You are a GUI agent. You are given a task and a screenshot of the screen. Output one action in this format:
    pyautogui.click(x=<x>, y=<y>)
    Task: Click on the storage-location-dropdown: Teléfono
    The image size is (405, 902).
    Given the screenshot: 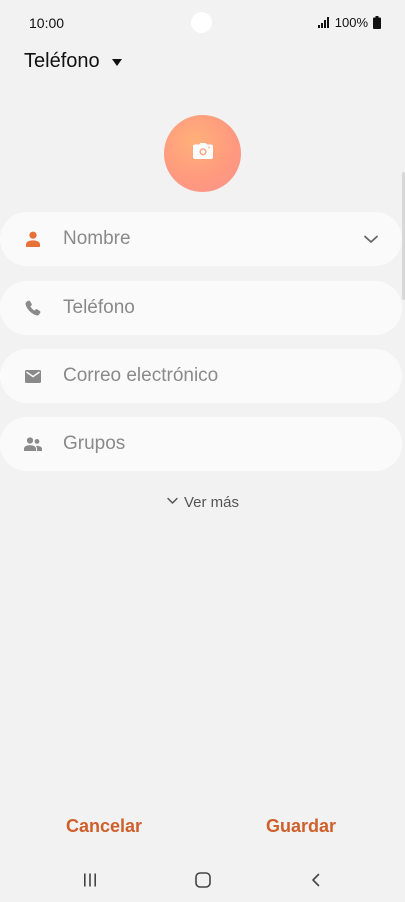 What is the action you would take?
    pyautogui.click(x=73, y=61)
    